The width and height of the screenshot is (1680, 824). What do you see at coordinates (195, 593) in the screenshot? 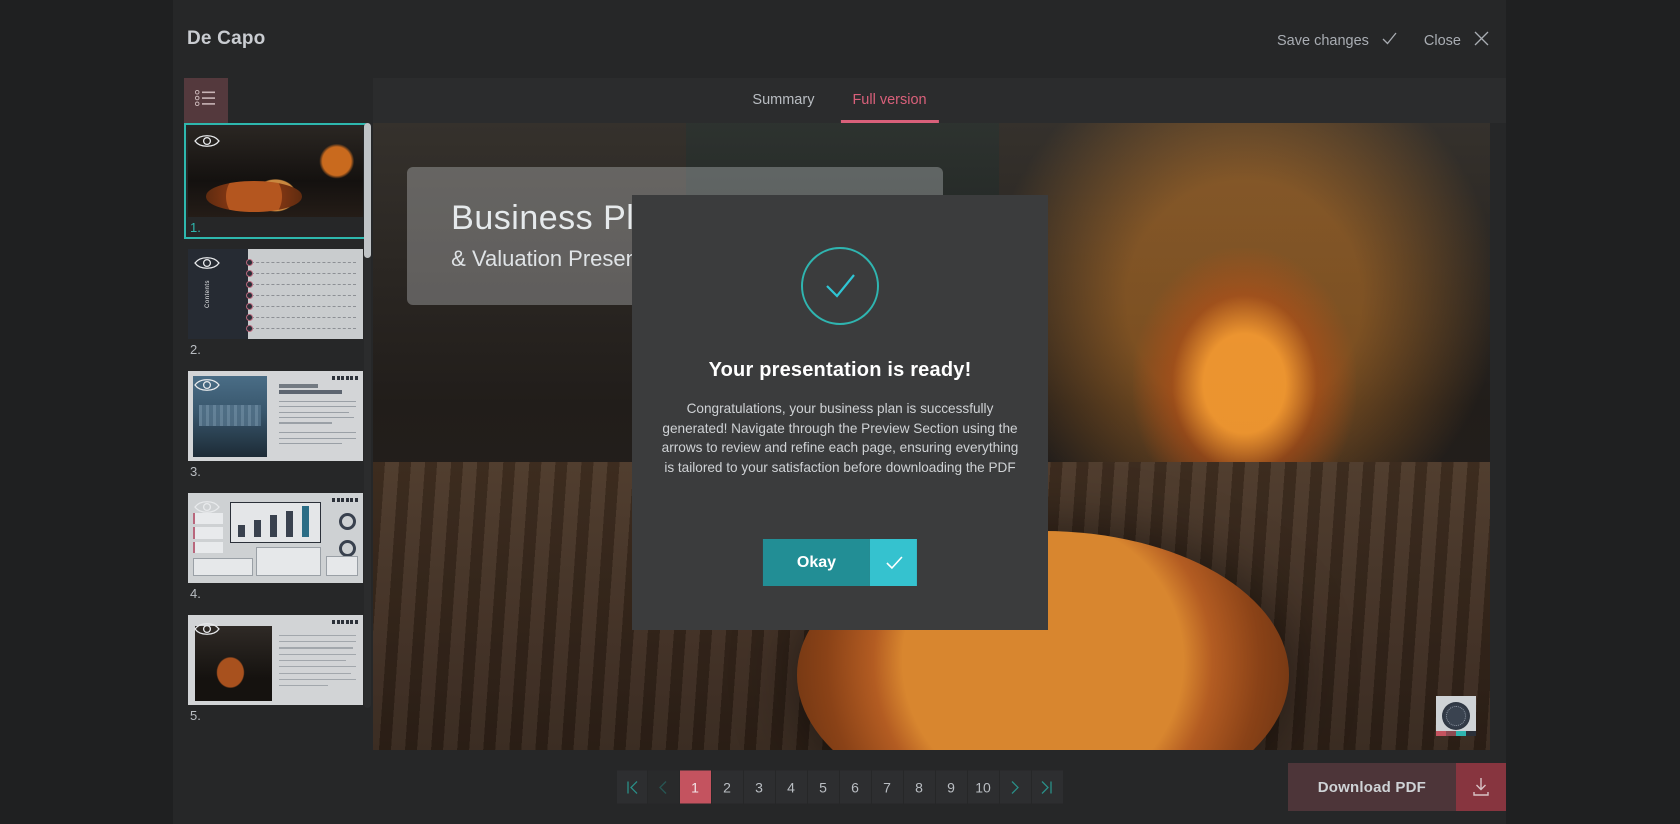
I see `thumbnail-number-4: 4.` at bounding box center [195, 593].